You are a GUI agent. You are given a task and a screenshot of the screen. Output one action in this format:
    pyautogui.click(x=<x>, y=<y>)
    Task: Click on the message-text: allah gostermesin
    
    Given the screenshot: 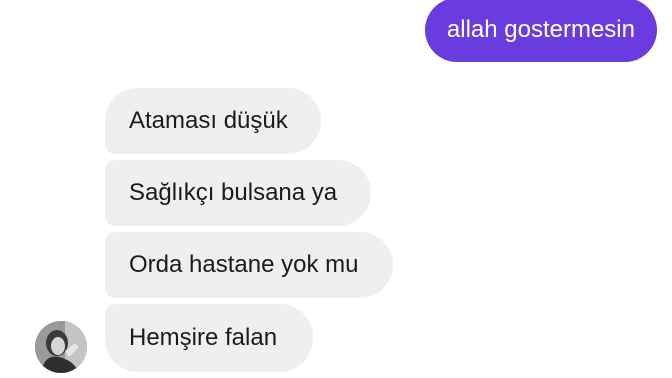 What is the action you would take?
    pyautogui.click(x=540, y=29)
    